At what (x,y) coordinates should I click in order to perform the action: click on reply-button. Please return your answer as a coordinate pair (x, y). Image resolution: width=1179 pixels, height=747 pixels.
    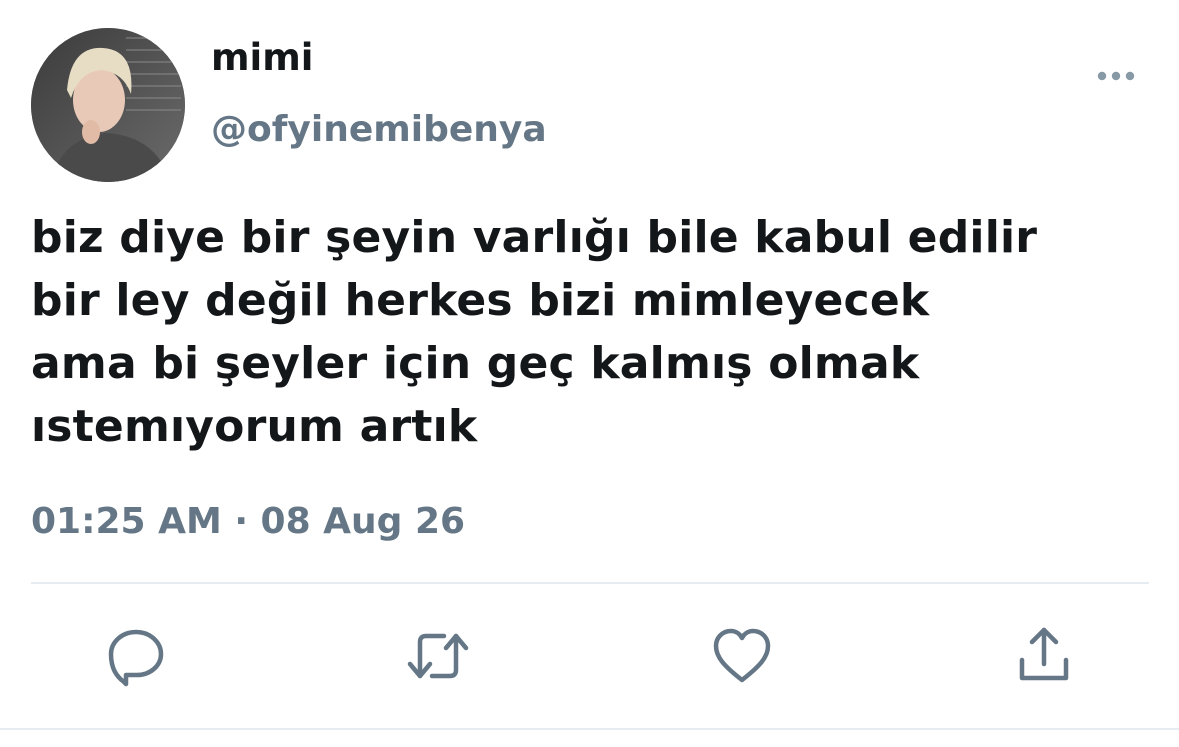
    Looking at the image, I should click on (136, 656).